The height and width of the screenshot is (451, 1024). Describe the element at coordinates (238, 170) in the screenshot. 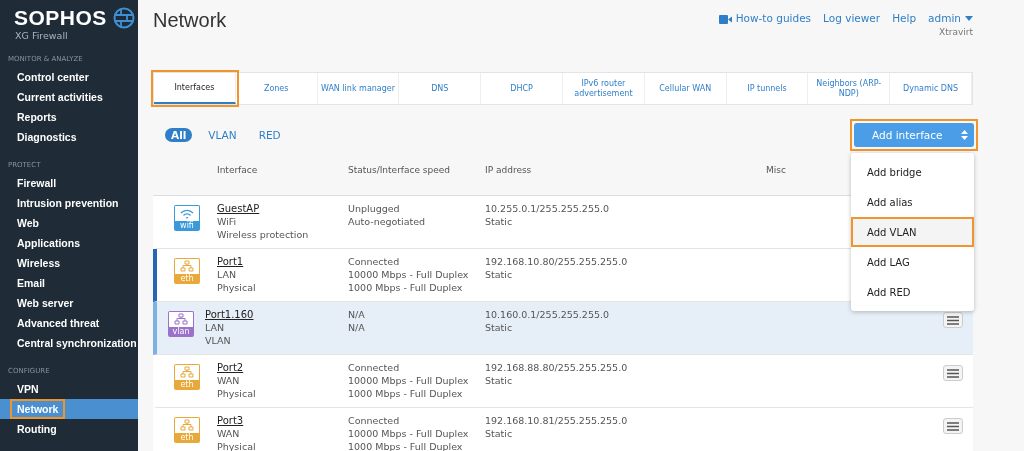

I see `column-header: Interface` at that location.